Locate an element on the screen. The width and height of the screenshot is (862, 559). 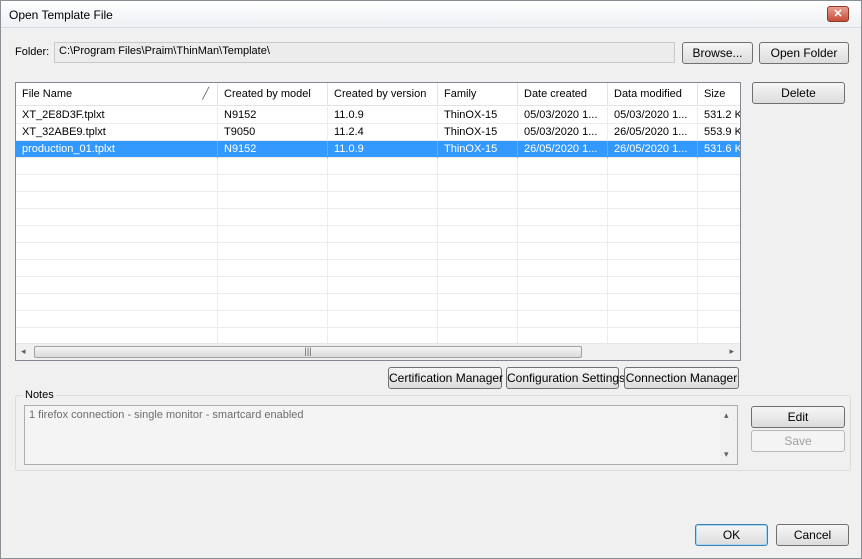
grip-icon: ||| is located at coordinates (308, 351).